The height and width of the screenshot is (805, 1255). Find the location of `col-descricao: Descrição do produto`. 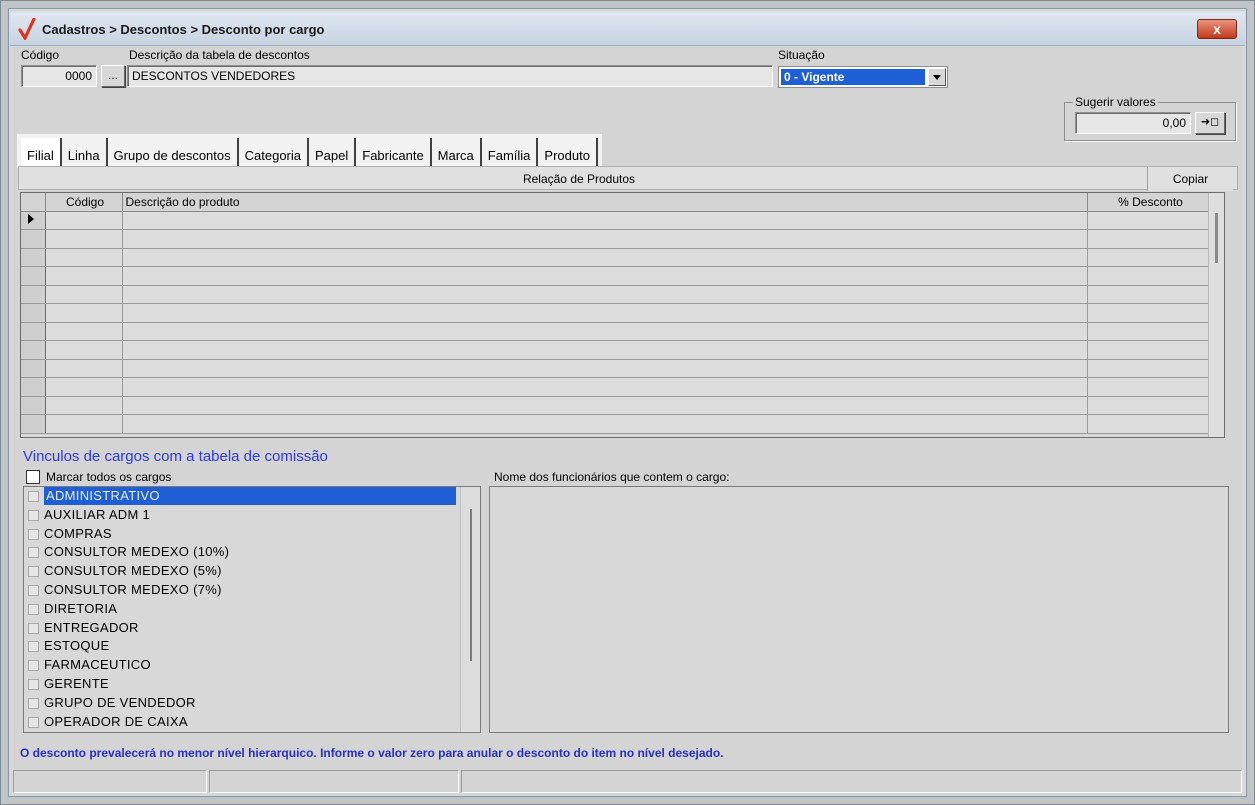

col-descricao: Descrição do produto is located at coordinates (605, 202).